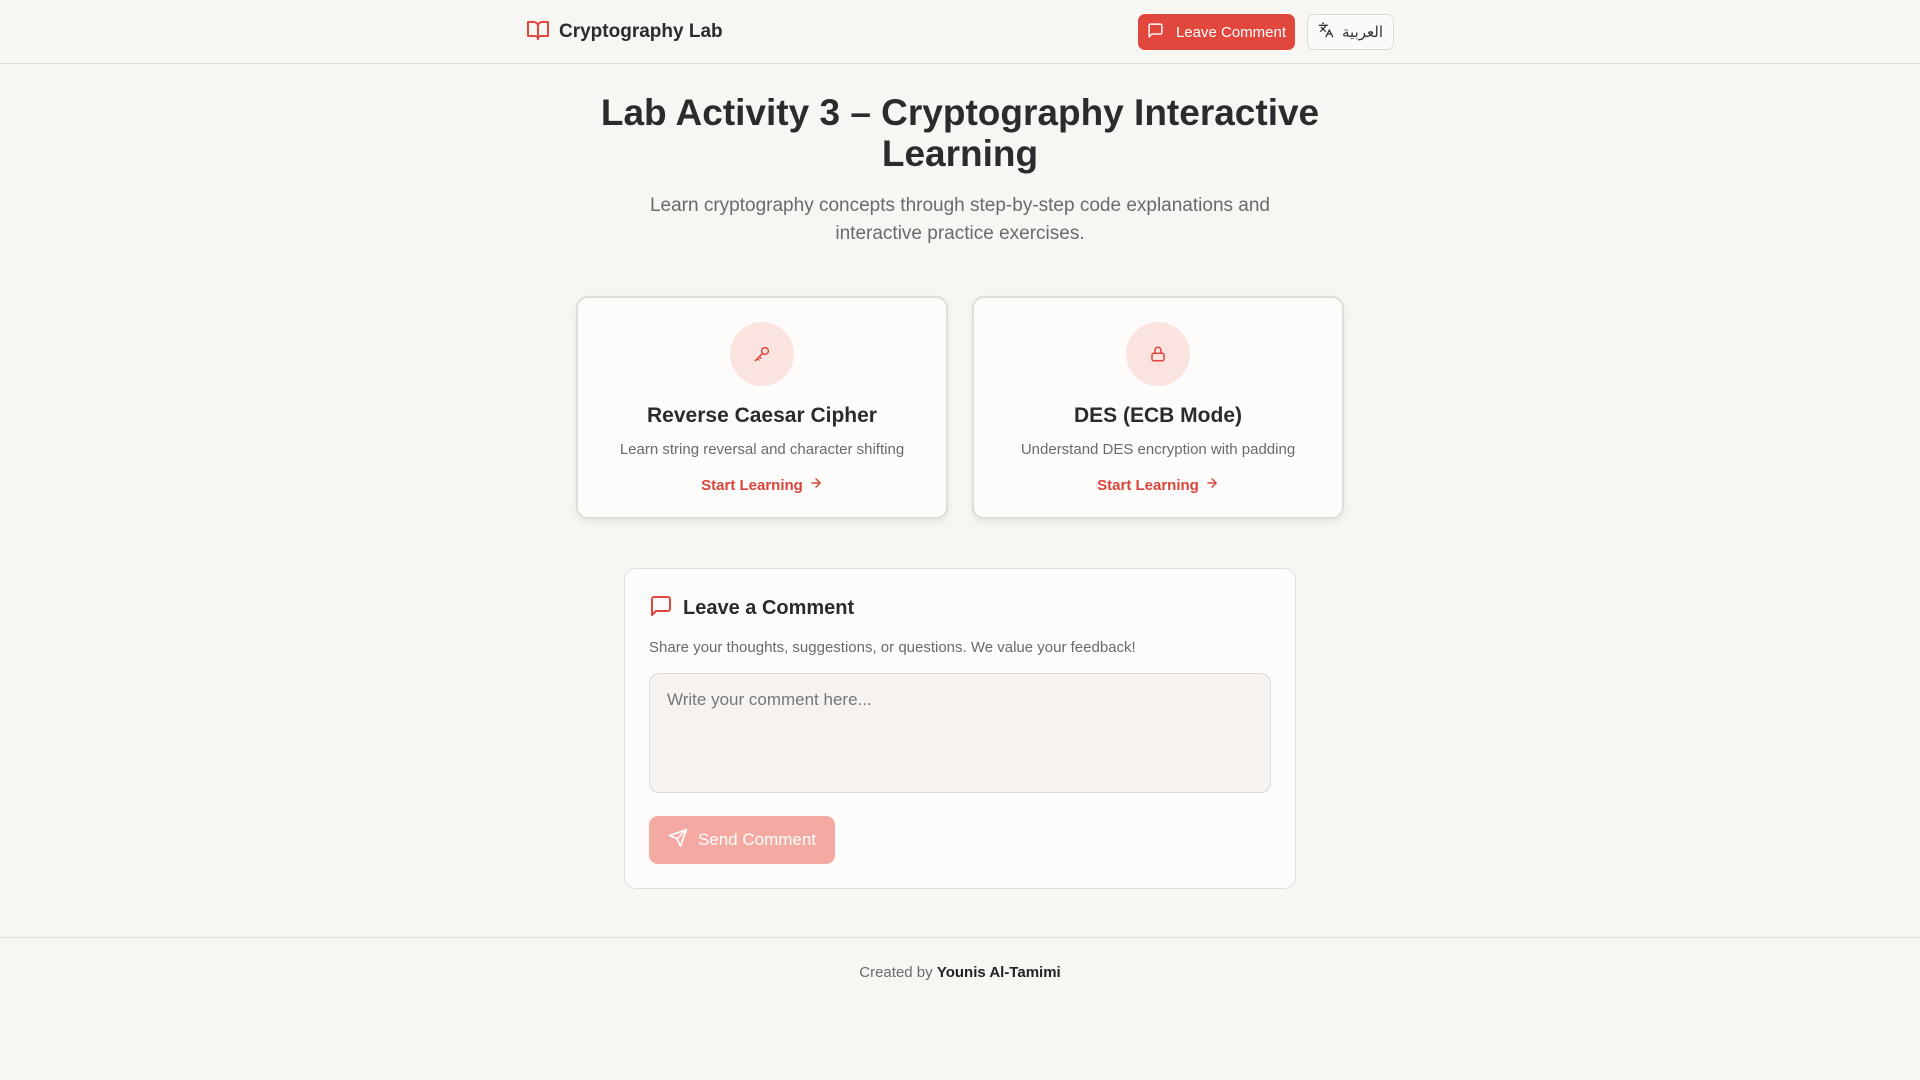  What do you see at coordinates (678, 840) in the screenshot?
I see `send-icon` at bounding box center [678, 840].